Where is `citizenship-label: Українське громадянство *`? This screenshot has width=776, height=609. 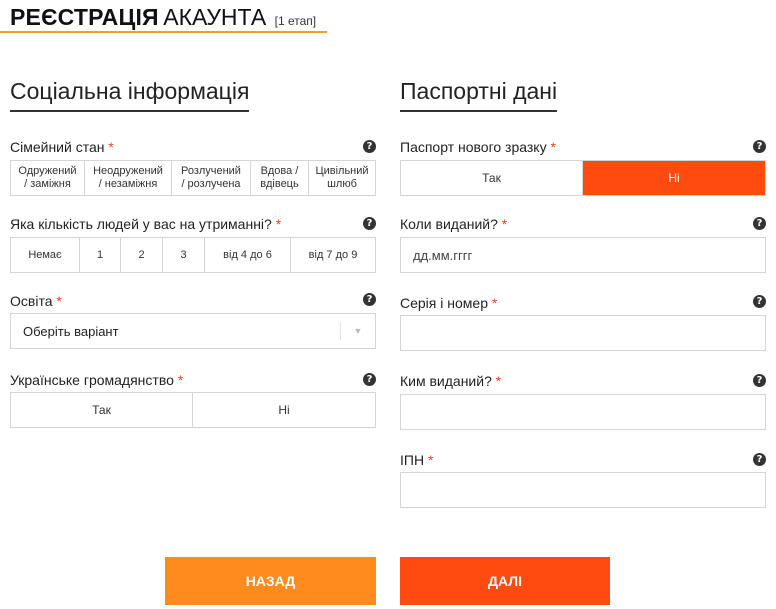 citizenship-label: Українське громадянство * is located at coordinates (96, 380).